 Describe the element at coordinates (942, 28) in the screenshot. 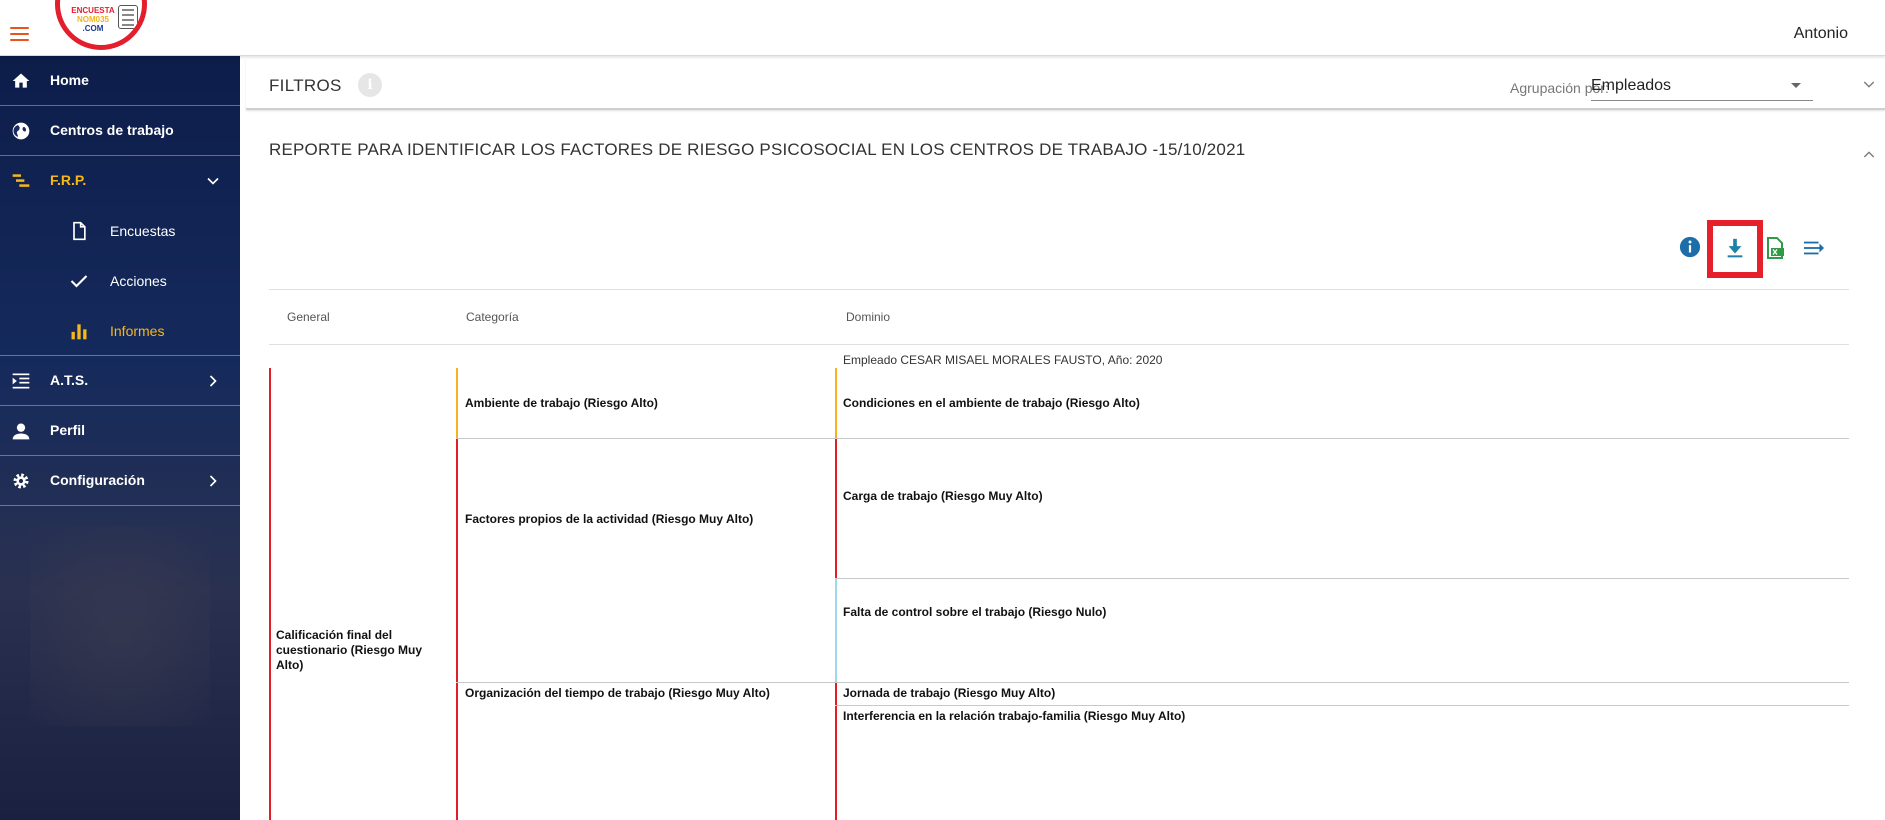

I see `top-bar: ENCUESTA NOM035 .COM Antonio` at that location.